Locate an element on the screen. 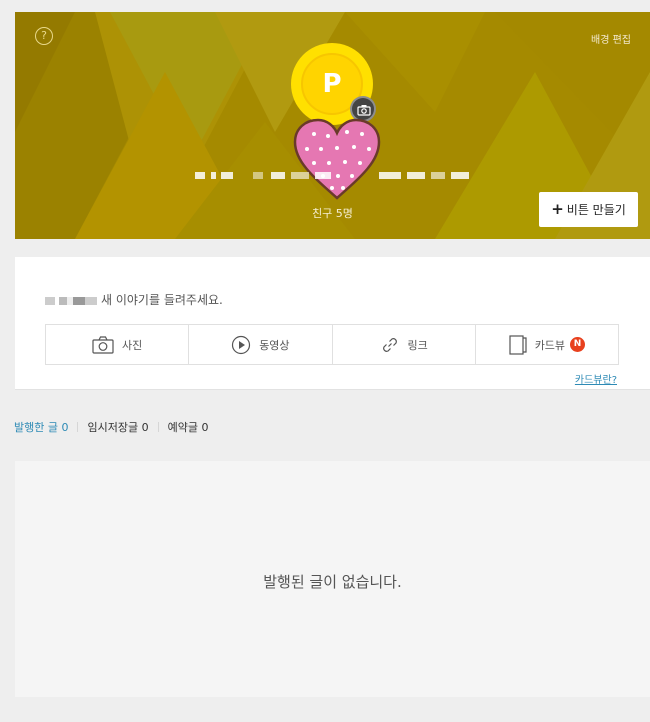 Image resolution: width=650 pixels, height=722 pixels. nickname-redacted is located at coordinates (335, 176).